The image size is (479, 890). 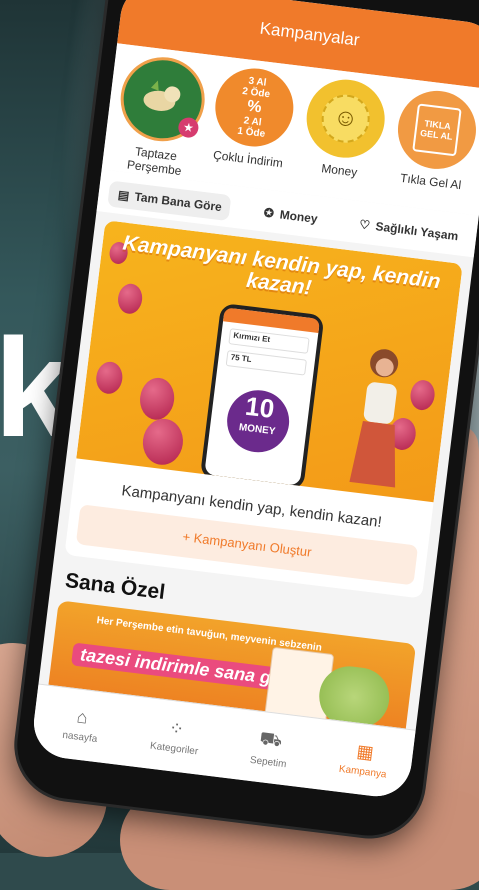 What do you see at coordinates (363, 772) in the screenshot?
I see `nav-label: Kampanya` at bounding box center [363, 772].